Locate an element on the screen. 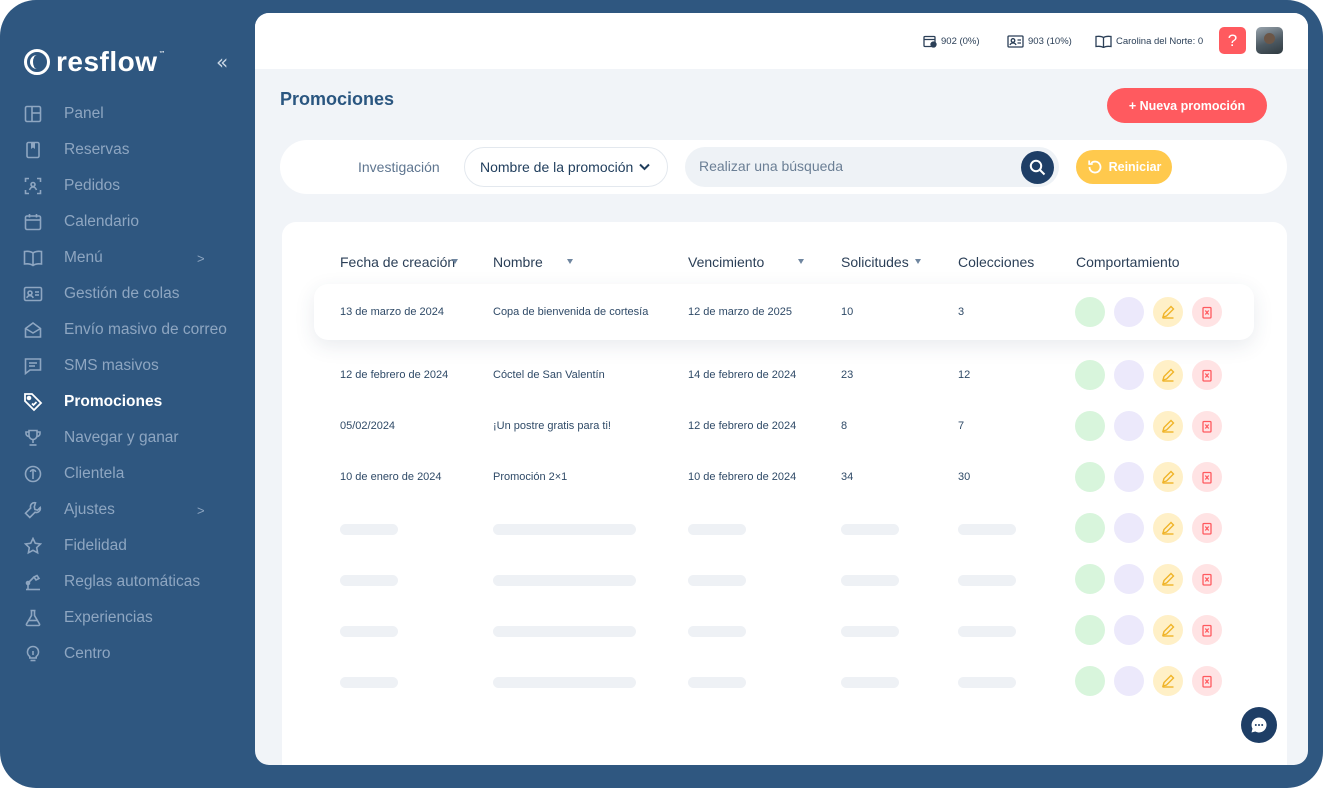  sidebar-item-clientela: Clientela is located at coordinates (132, 474).